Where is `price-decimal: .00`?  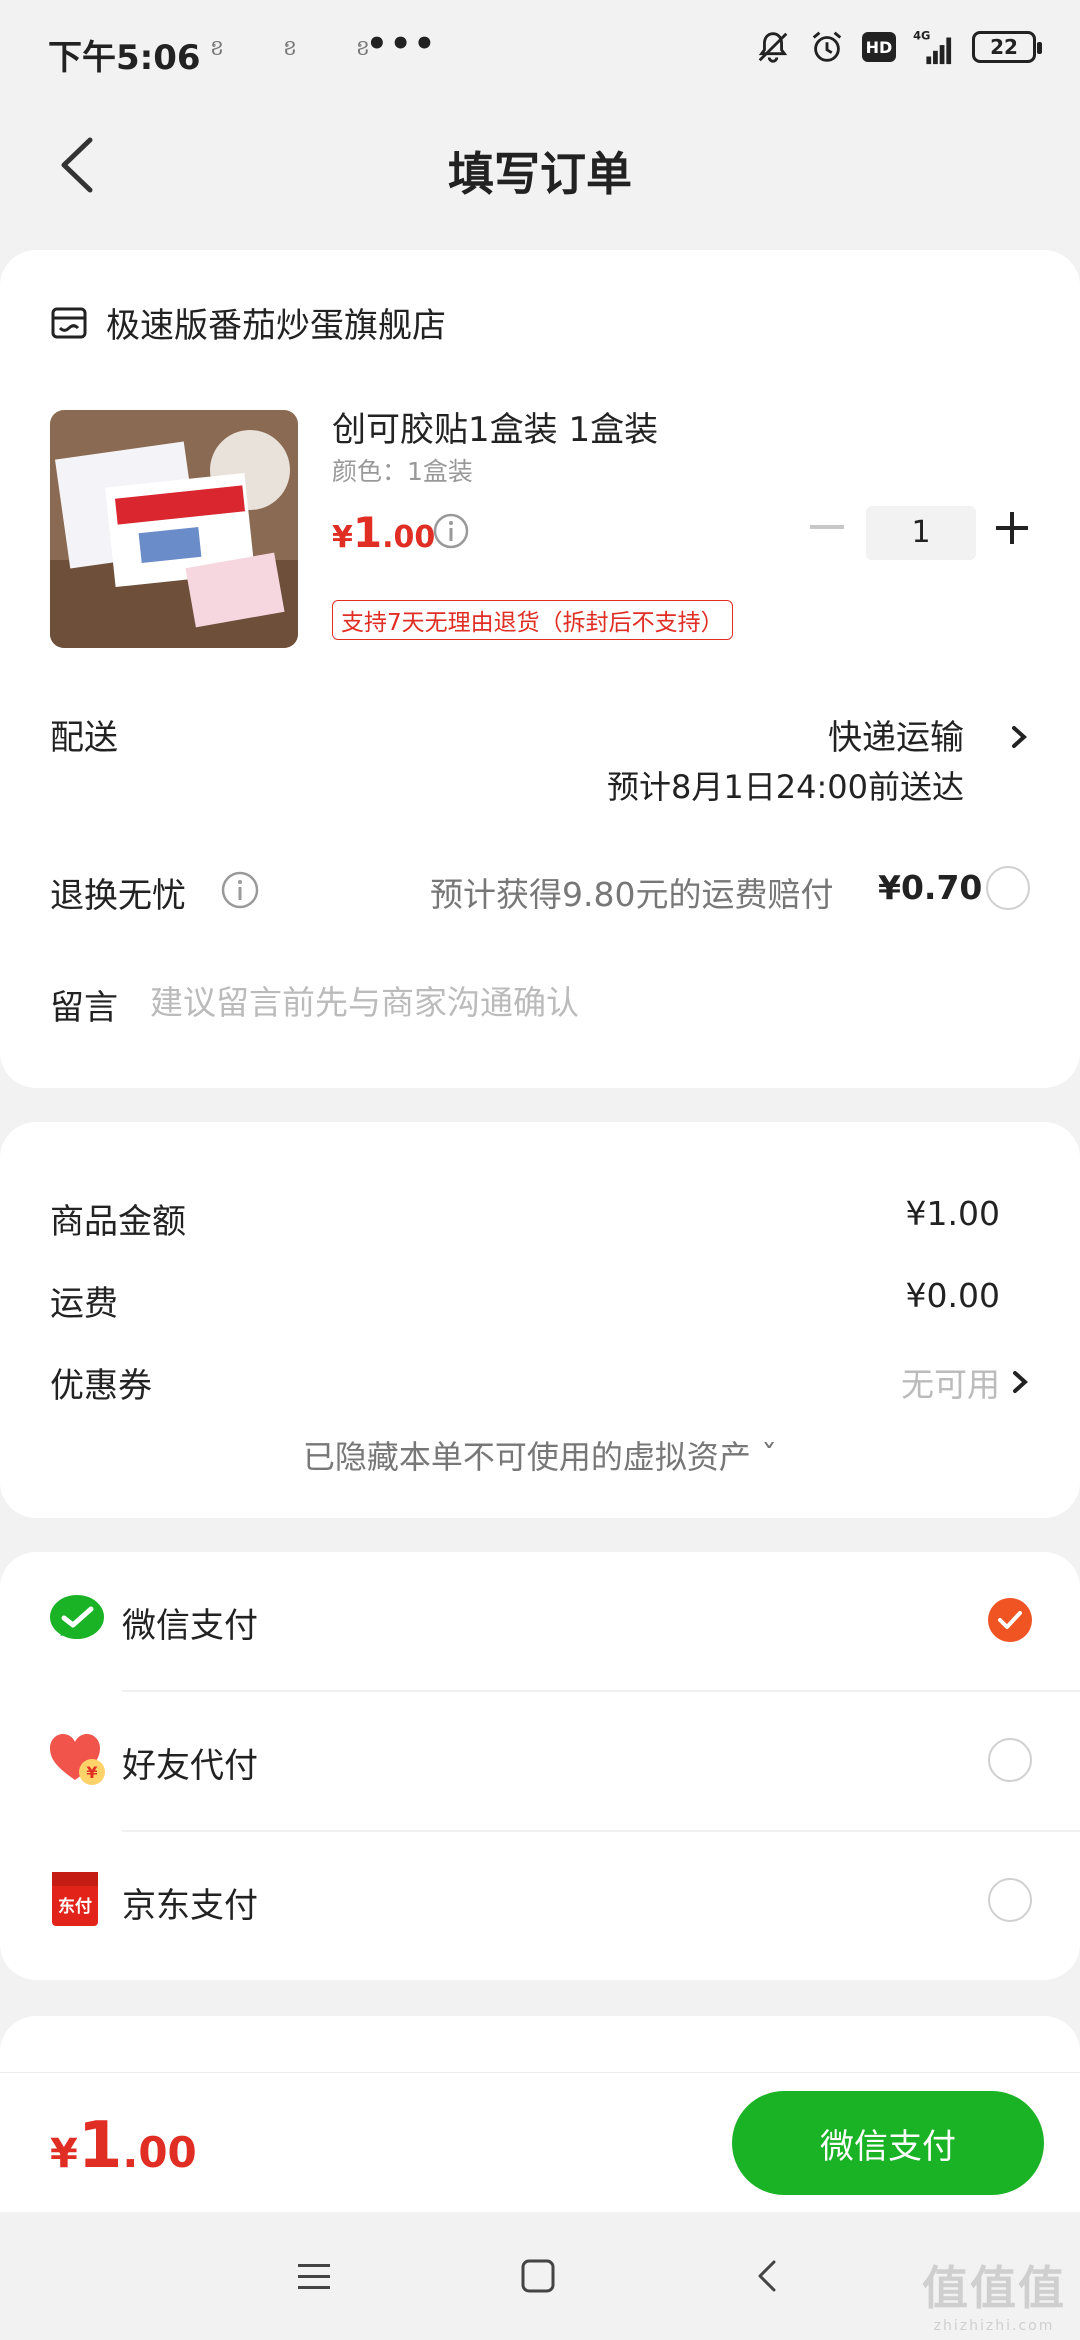 price-decimal: .00 is located at coordinates (409, 537).